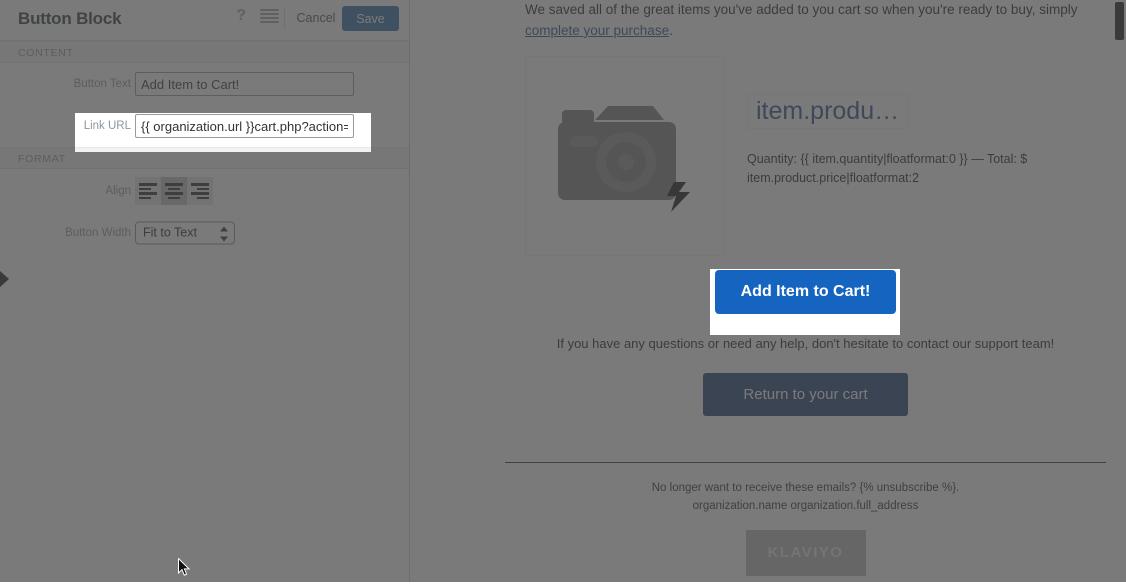 This screenshot has width=1126, height=586. What do you see at coordinates (200, 191) in the screenshot?
I see `align-right-button` at bounding box center [200, 191].